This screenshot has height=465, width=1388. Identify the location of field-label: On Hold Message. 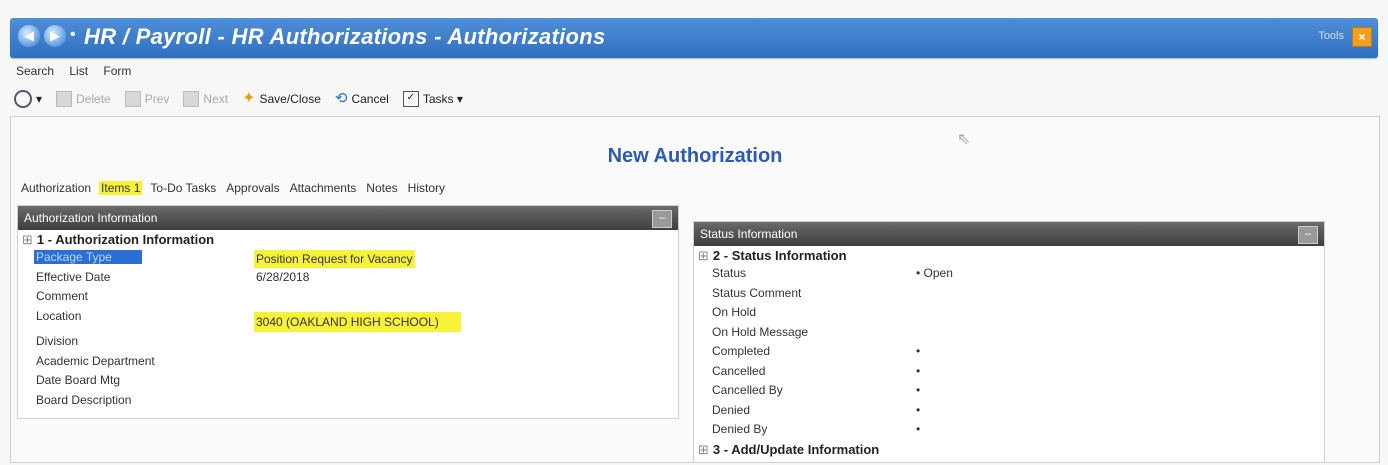
(760, 331).